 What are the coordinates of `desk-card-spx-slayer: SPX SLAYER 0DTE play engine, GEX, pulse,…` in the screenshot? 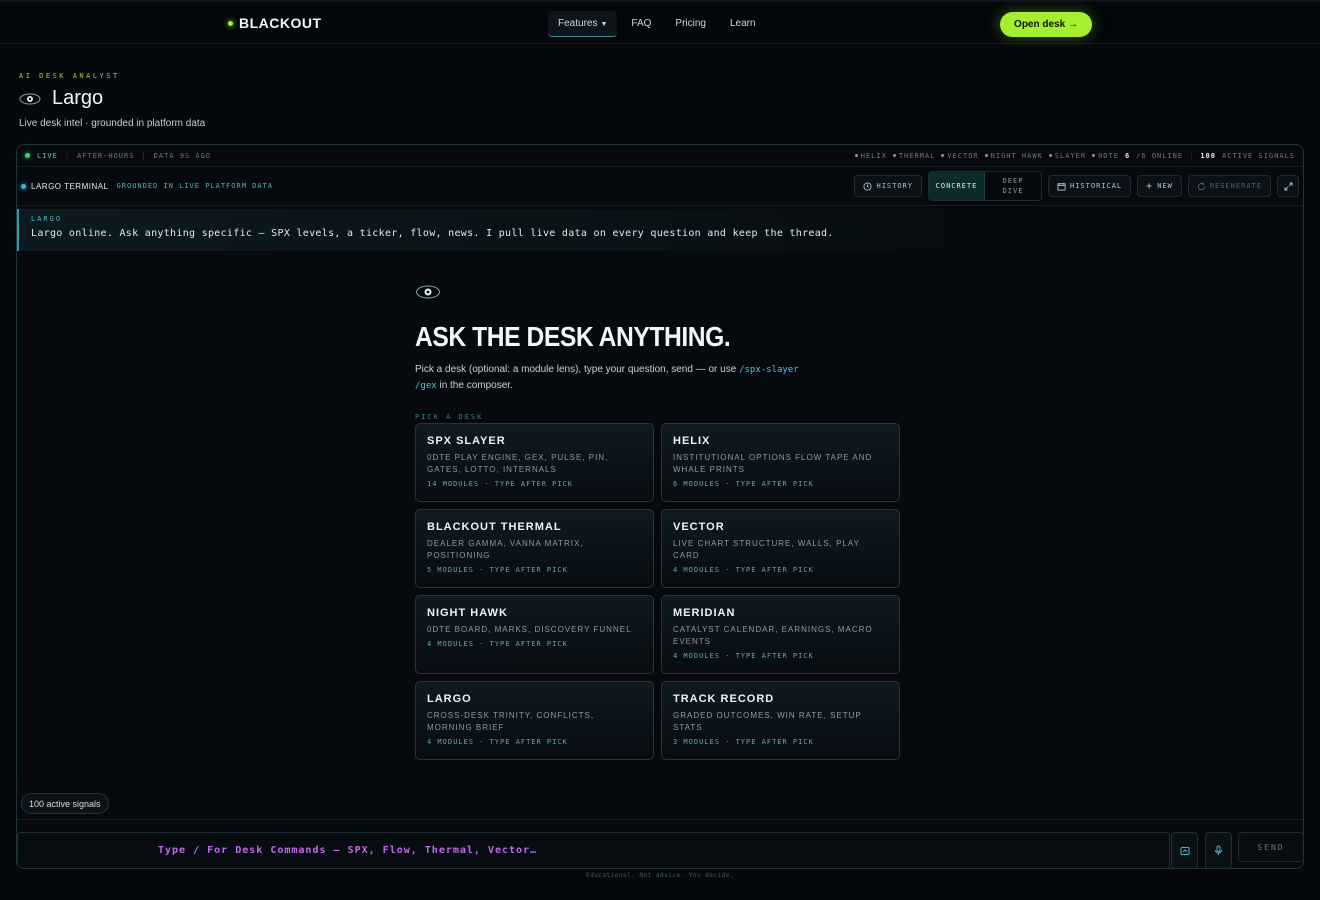 It's located at (534, 462).